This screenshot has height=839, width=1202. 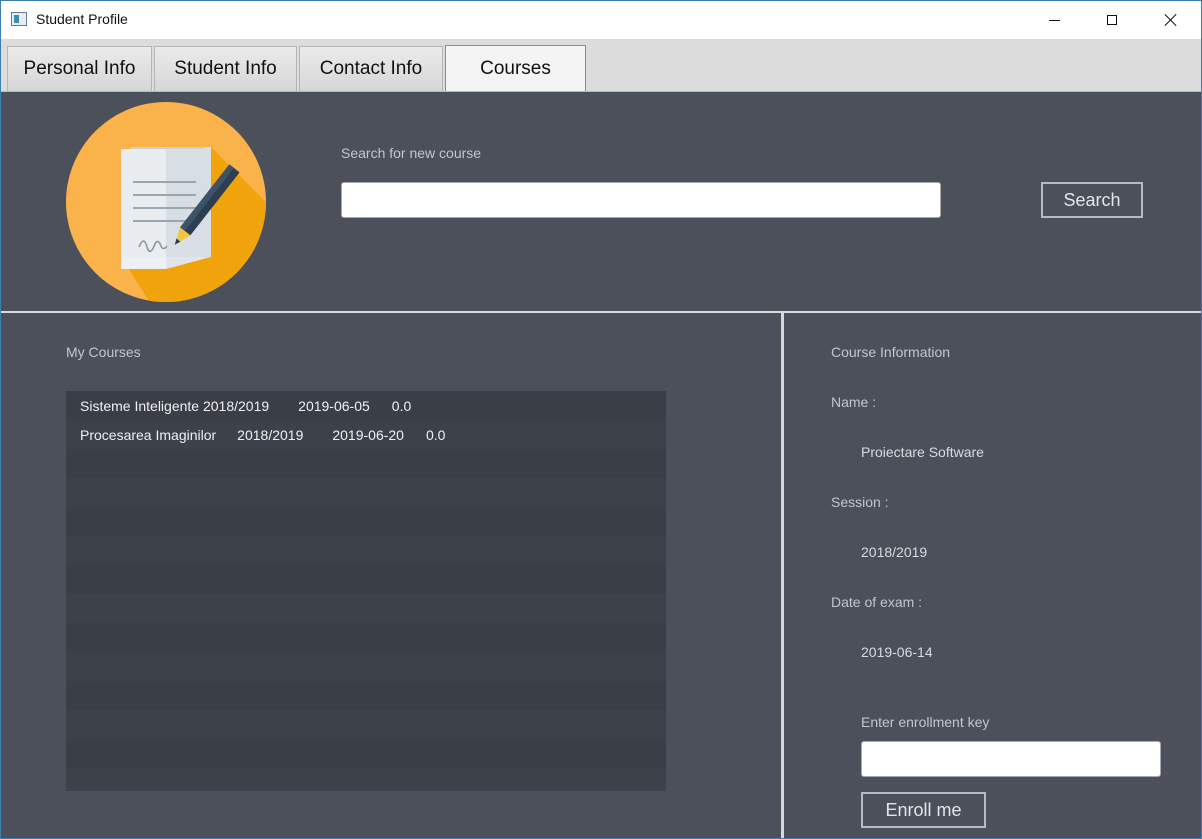 What do you see at coordinates (925, 722) in the screenshot?
I see `enrollment-key-label: Enter enrollment key` at bounding box center [925, 722].